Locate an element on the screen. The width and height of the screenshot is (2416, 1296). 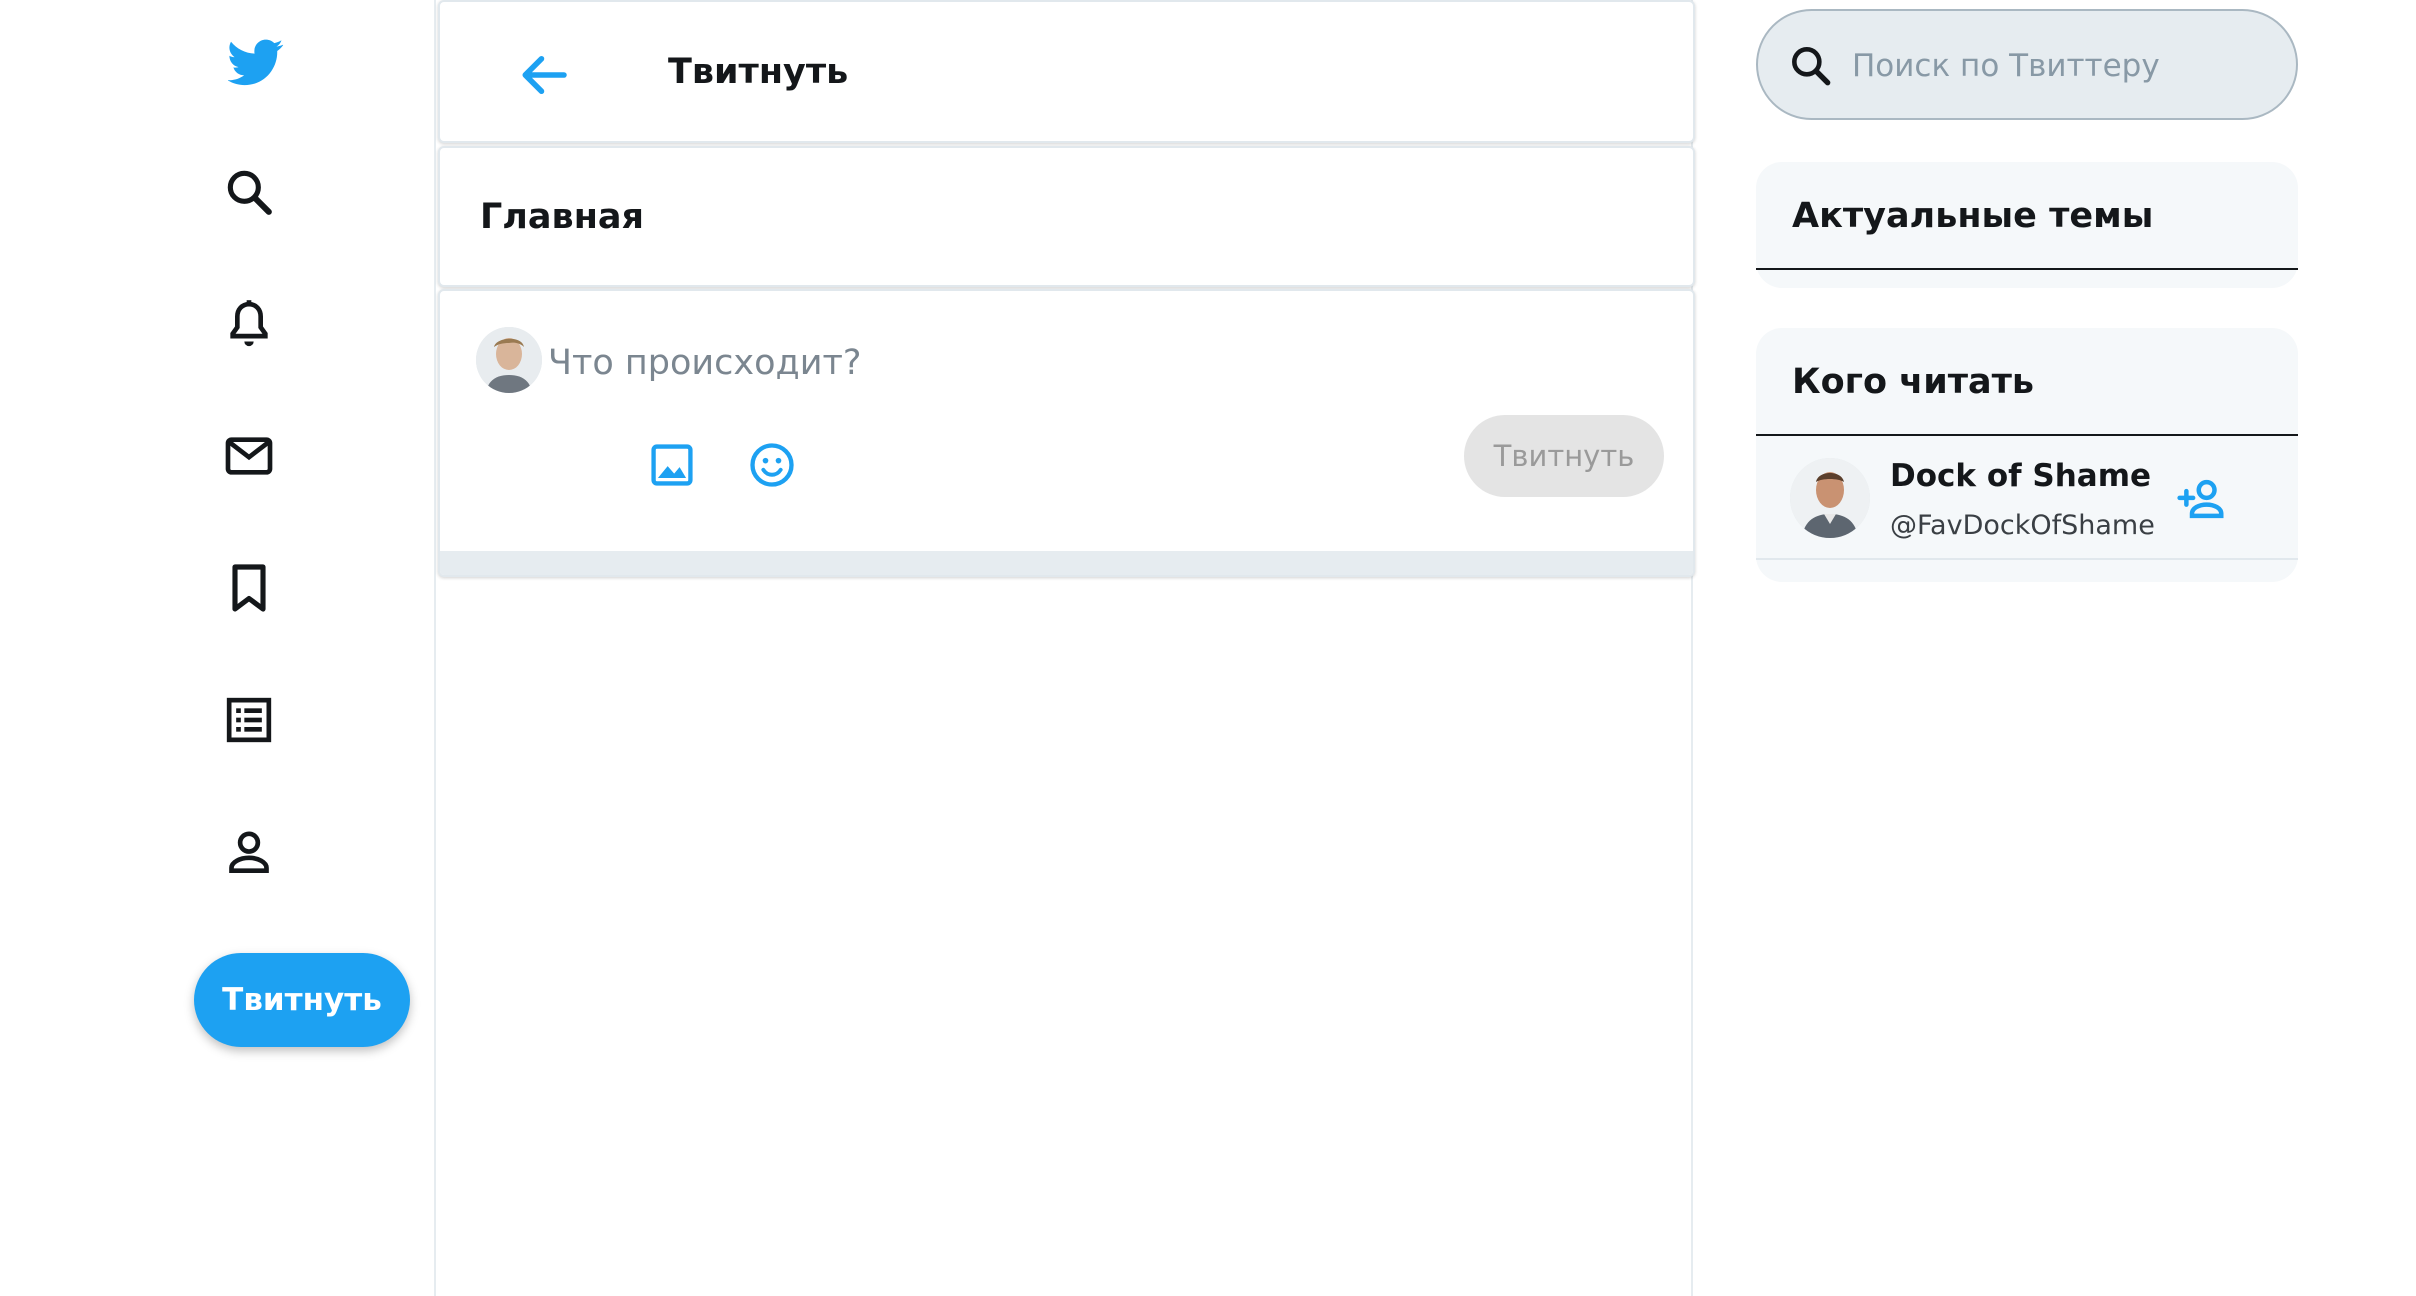
compose-tweet-button: Твитнуть is located at coordinates (1564, 456).